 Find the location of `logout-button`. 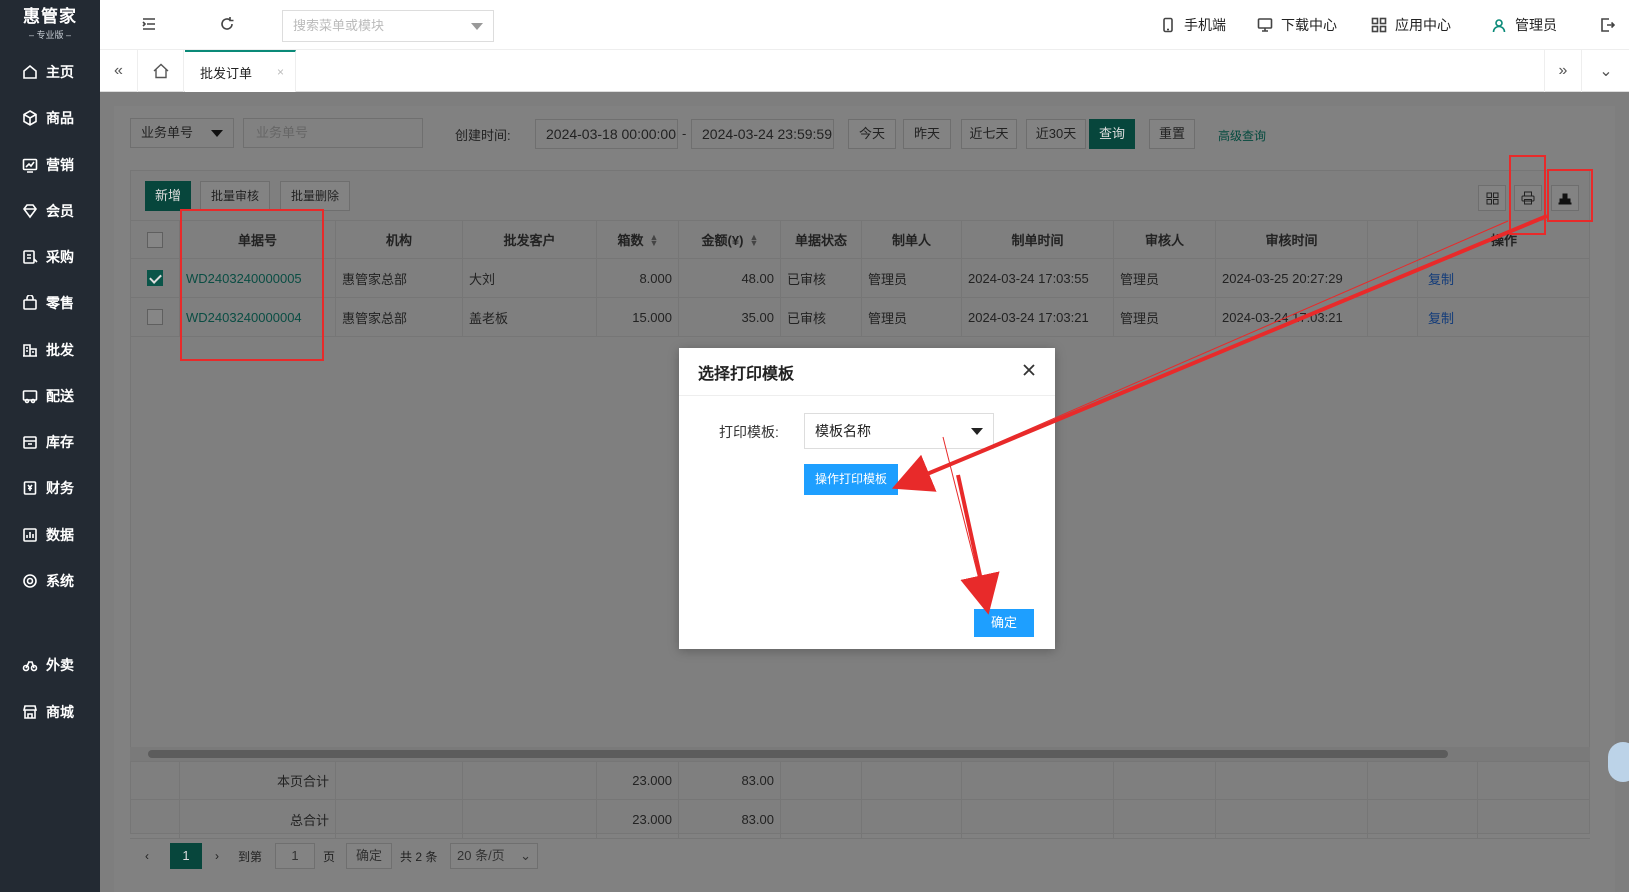

logout-button is located at coordinates (1611, 25).